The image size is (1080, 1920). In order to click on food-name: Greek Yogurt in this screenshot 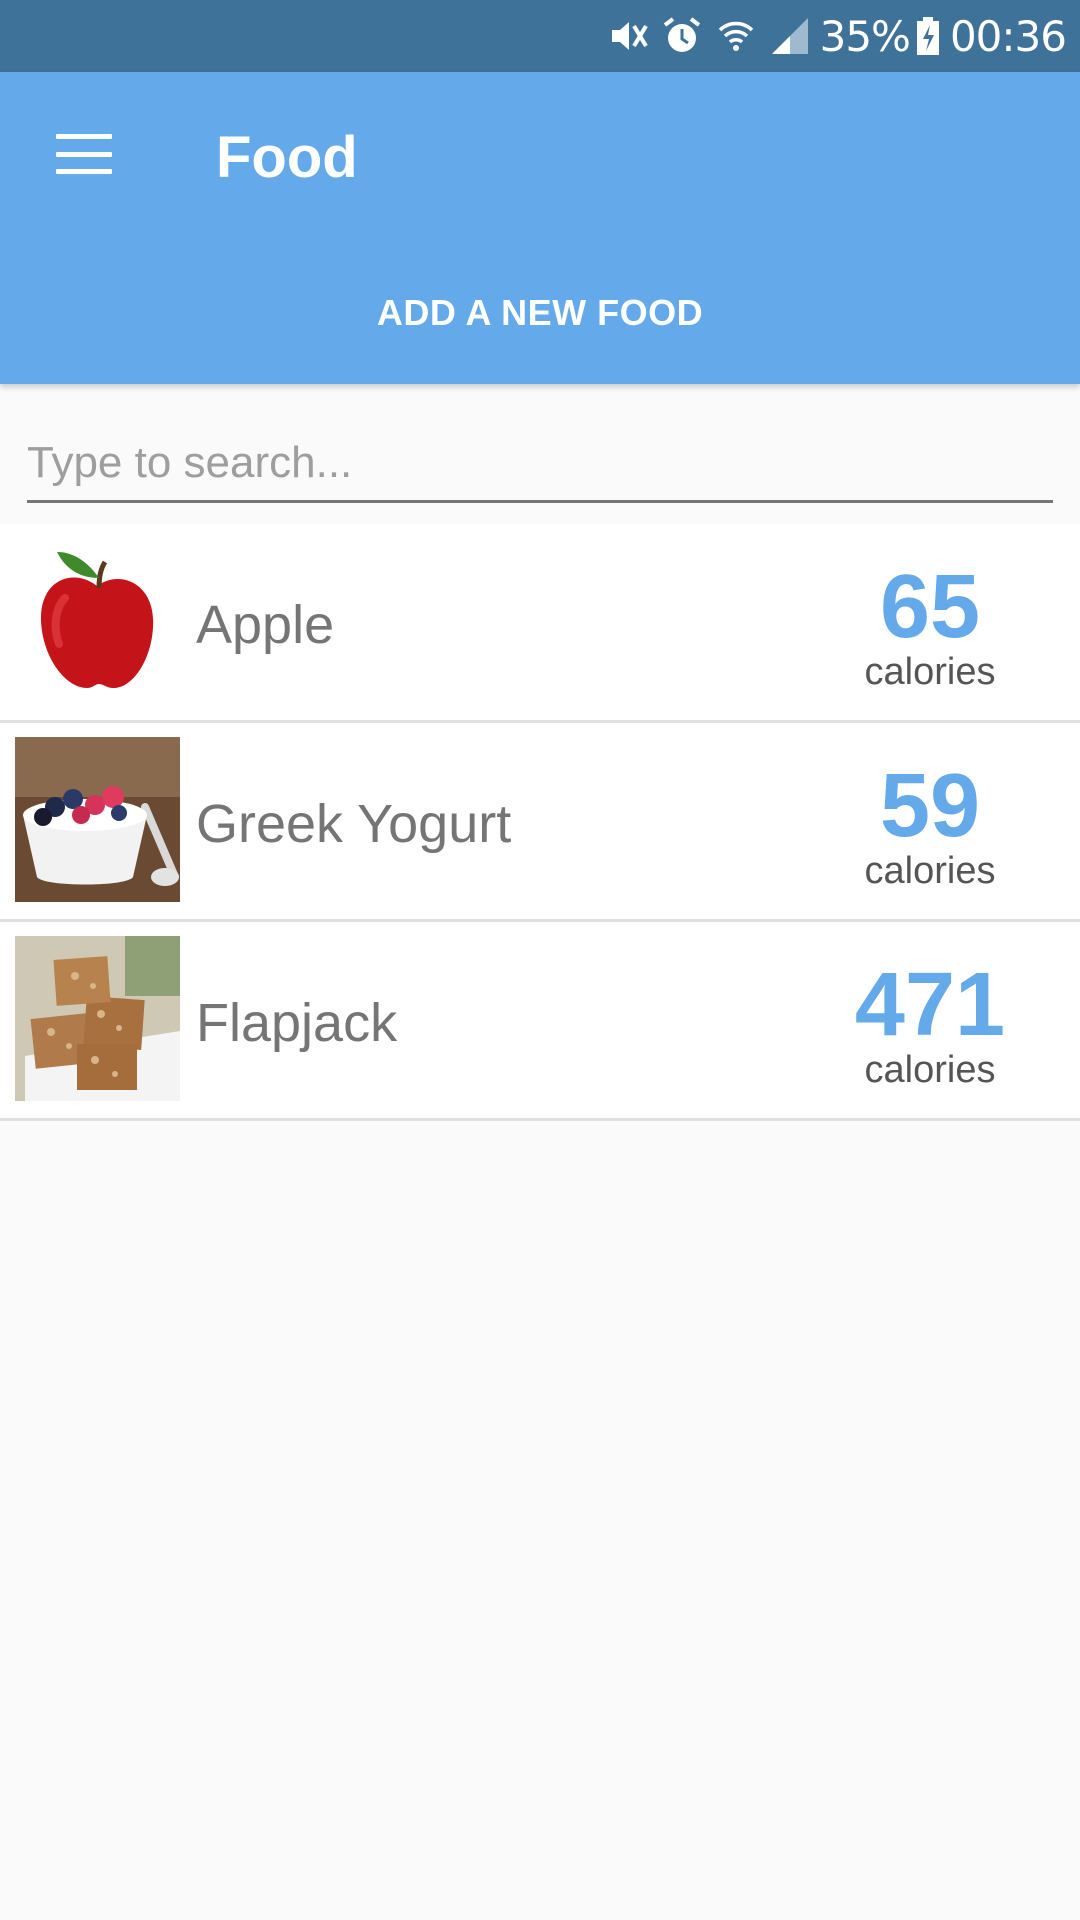, I will do `click(354, 824)`.